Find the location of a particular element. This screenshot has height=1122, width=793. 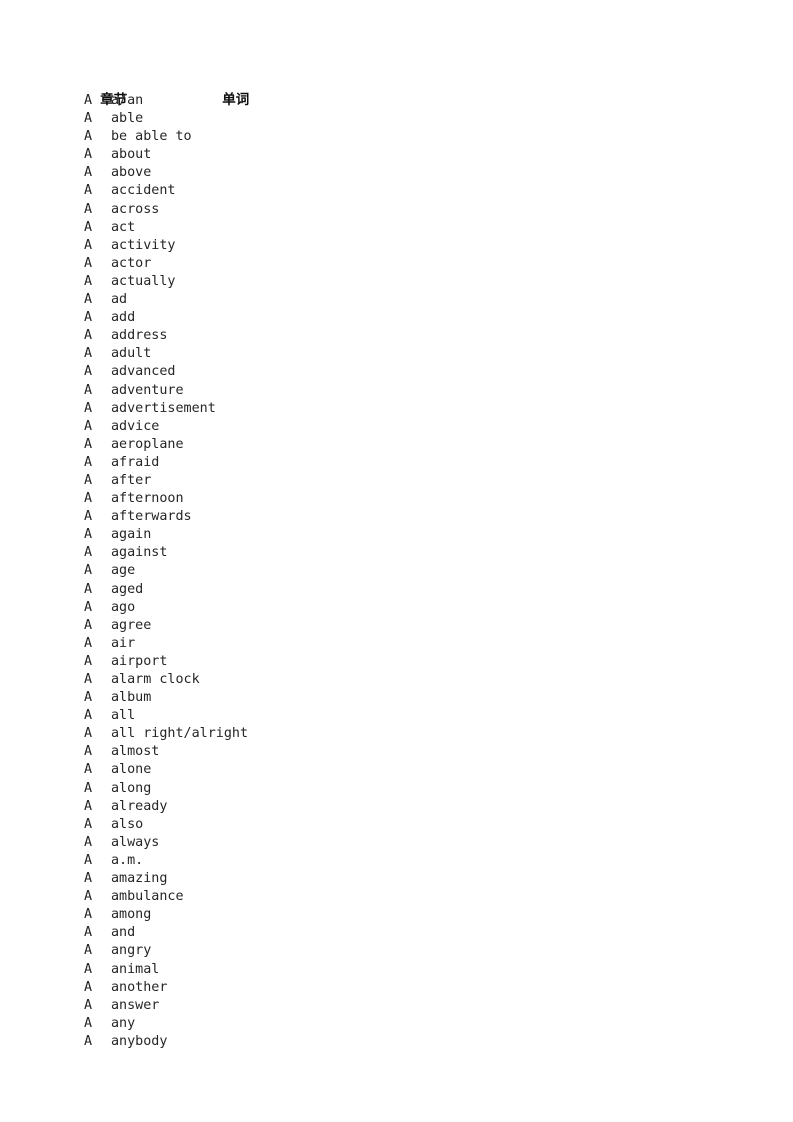

cell-word: a/an is located at coordinates (127, 100).